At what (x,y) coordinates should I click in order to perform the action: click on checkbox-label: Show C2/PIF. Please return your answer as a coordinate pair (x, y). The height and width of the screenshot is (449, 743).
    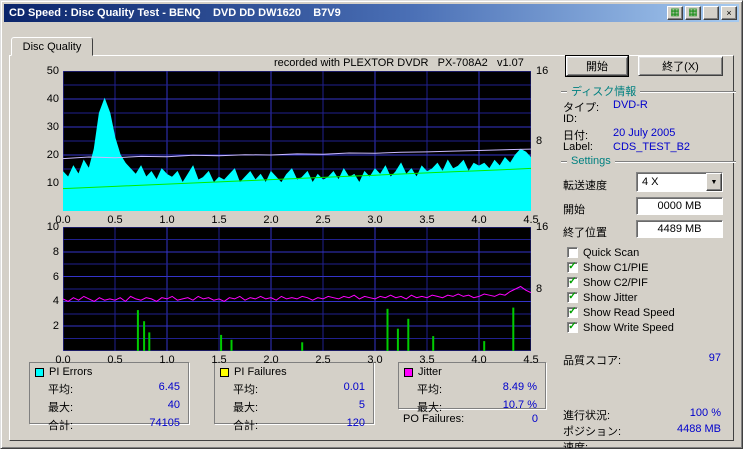
    Looking at the image, I should click on (615, 282).